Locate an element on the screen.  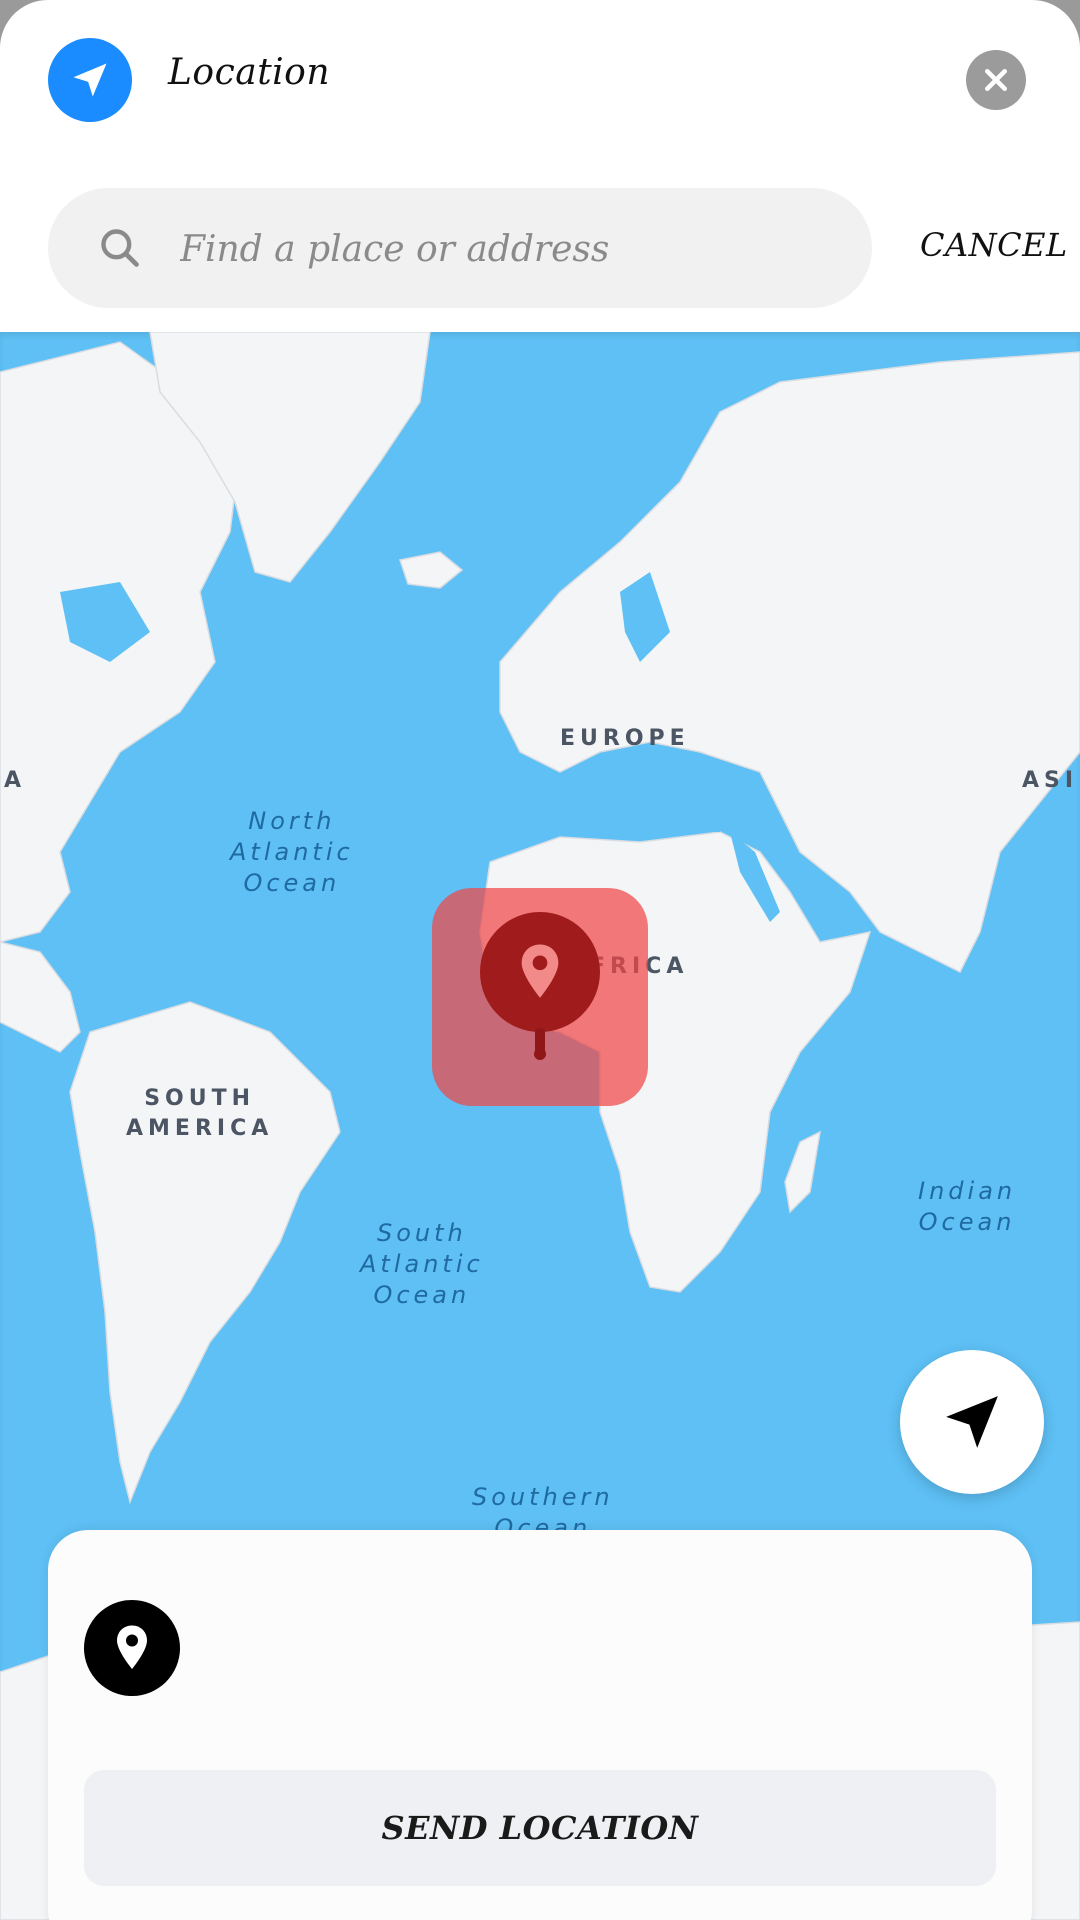
land-madagascar is located at coordinates (802, 1172).